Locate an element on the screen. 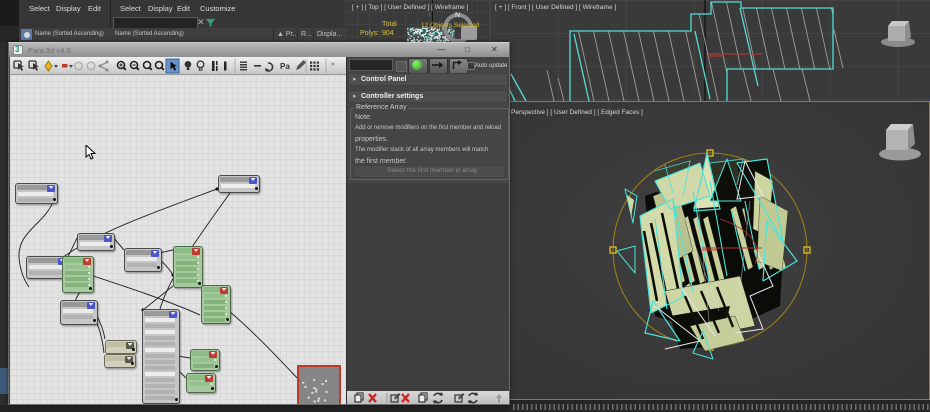 This screenshot has width=930, height=412. svg-text: Pa is located at coordinates (285, 66).